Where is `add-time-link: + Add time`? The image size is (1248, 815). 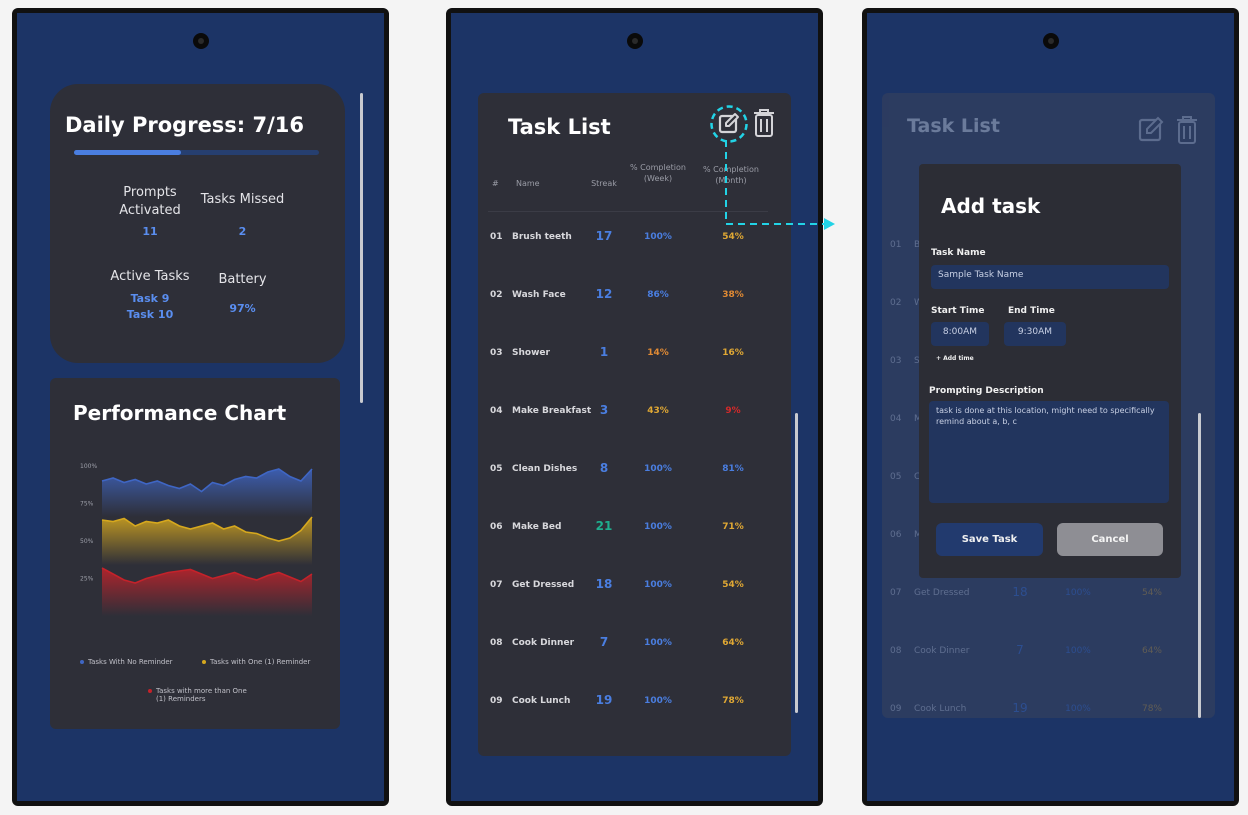 add-time-link: + Add time is located at coordinates (955, 358).